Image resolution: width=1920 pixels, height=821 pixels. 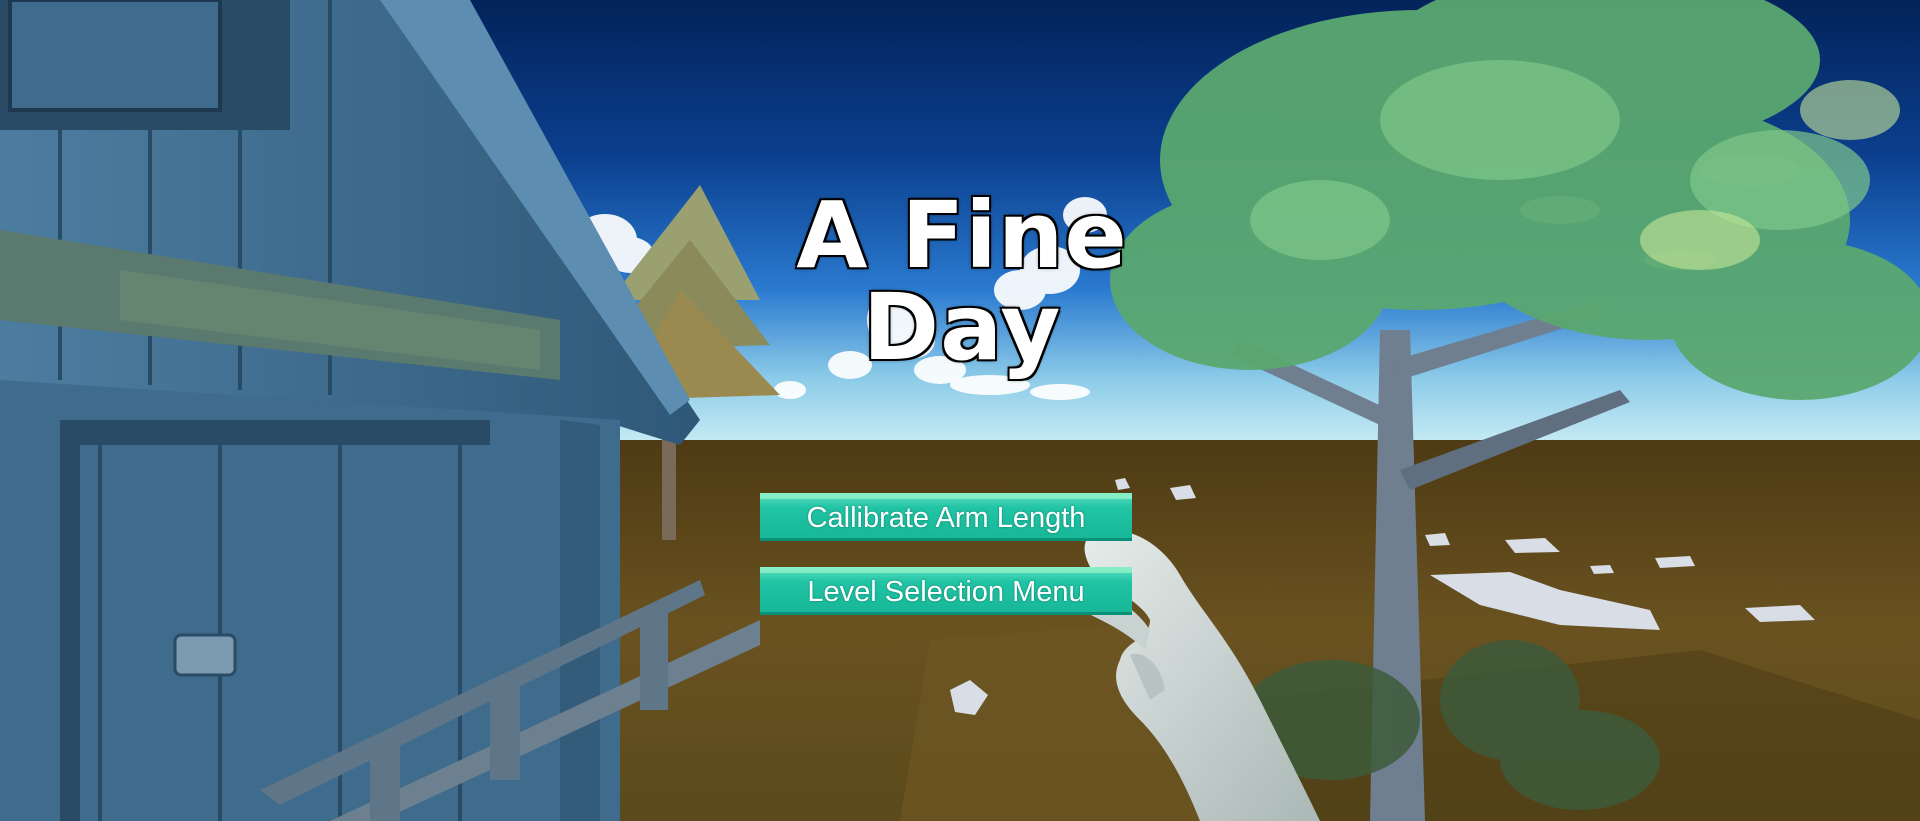 What do you see at coordinates (946, 517) in the screenshot?
I see `calibrate-arm-length-button: Callibrate Arm Length` at bounding box center [946, 517].